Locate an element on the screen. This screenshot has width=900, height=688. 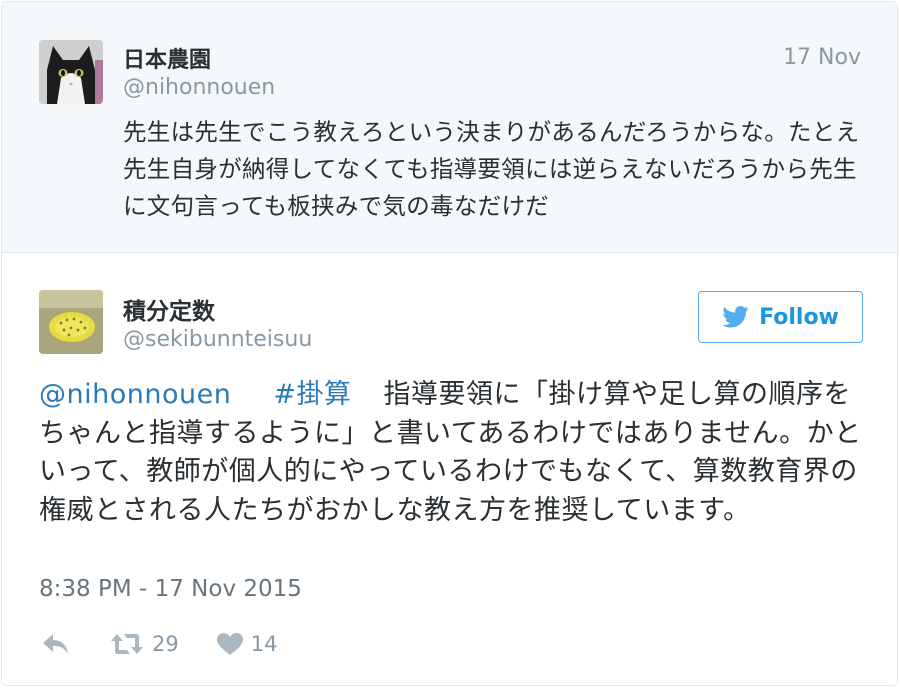
parent-date: 17 Nov is located at coordinates (822, 57).